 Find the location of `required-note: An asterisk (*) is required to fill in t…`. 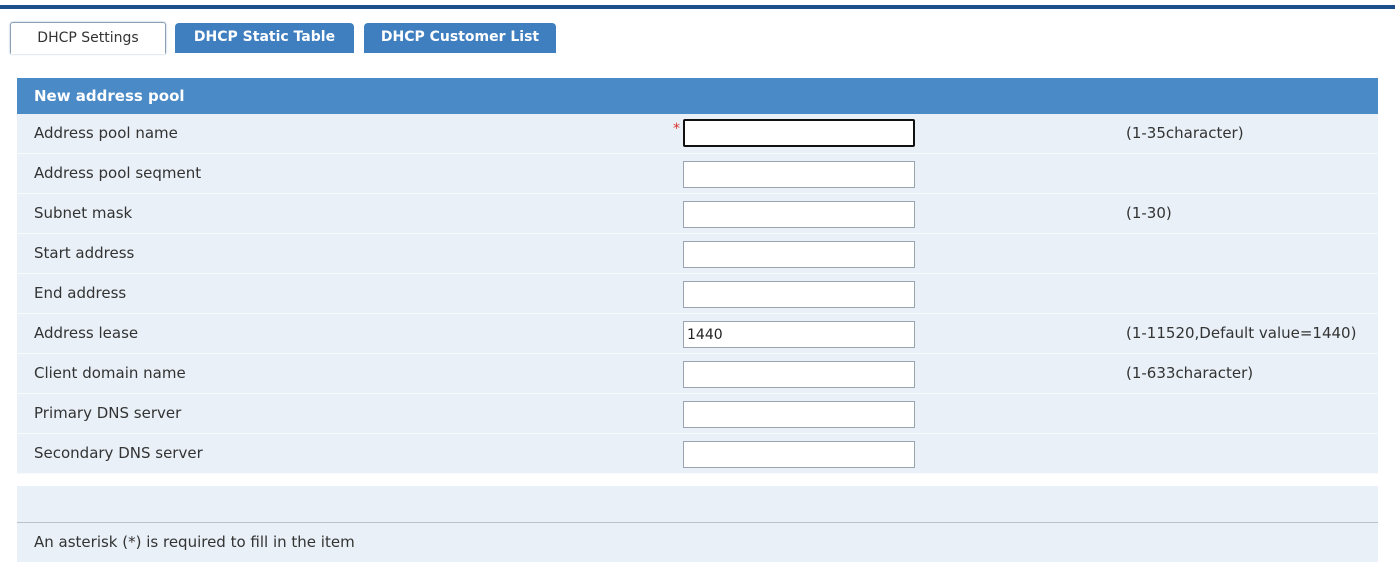

required-note: An asterisk (*) is required to fill in t… is located at coordinates (194, 542).